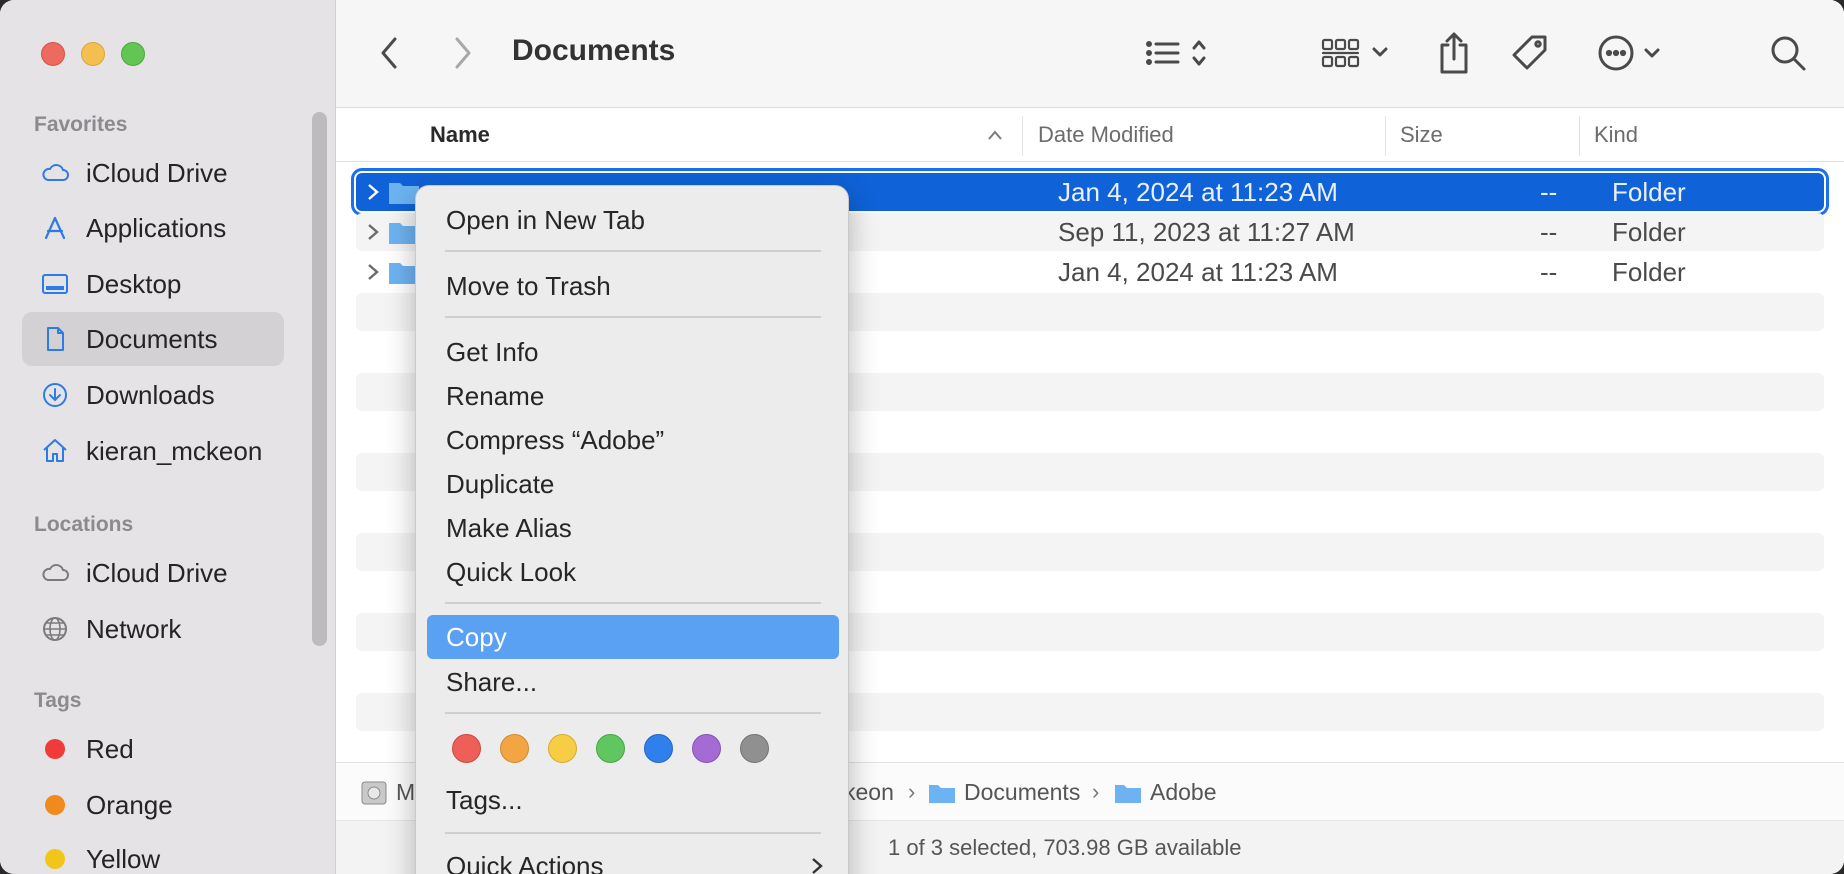  What do you see at coordinates (1788, 53) in the screenshot?
I see `search-button` at bounding box center [1788, 53].